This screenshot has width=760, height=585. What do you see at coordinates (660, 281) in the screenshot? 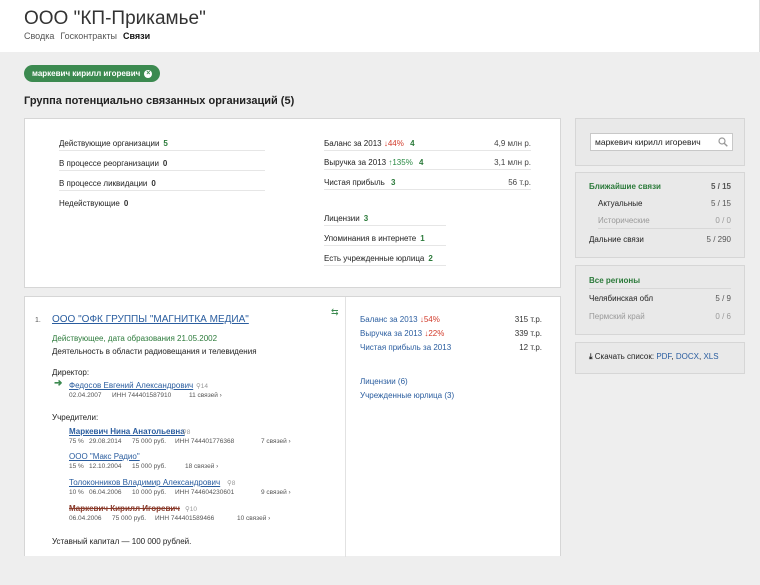
I see `all-regions: Все регионы` at bounding box center [660, 281].